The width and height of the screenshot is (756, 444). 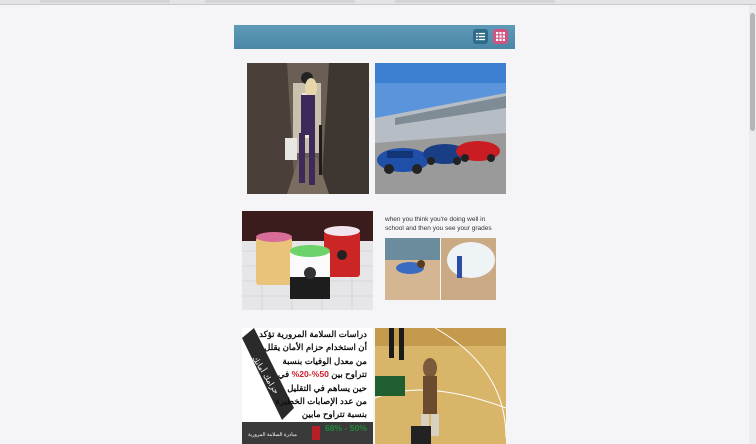 What do you see at coordinates (321, 401) in the screenshot?
I see `poster-line-6: من عدد الإصابات الخطيرة` at bounding box center [321, 401].